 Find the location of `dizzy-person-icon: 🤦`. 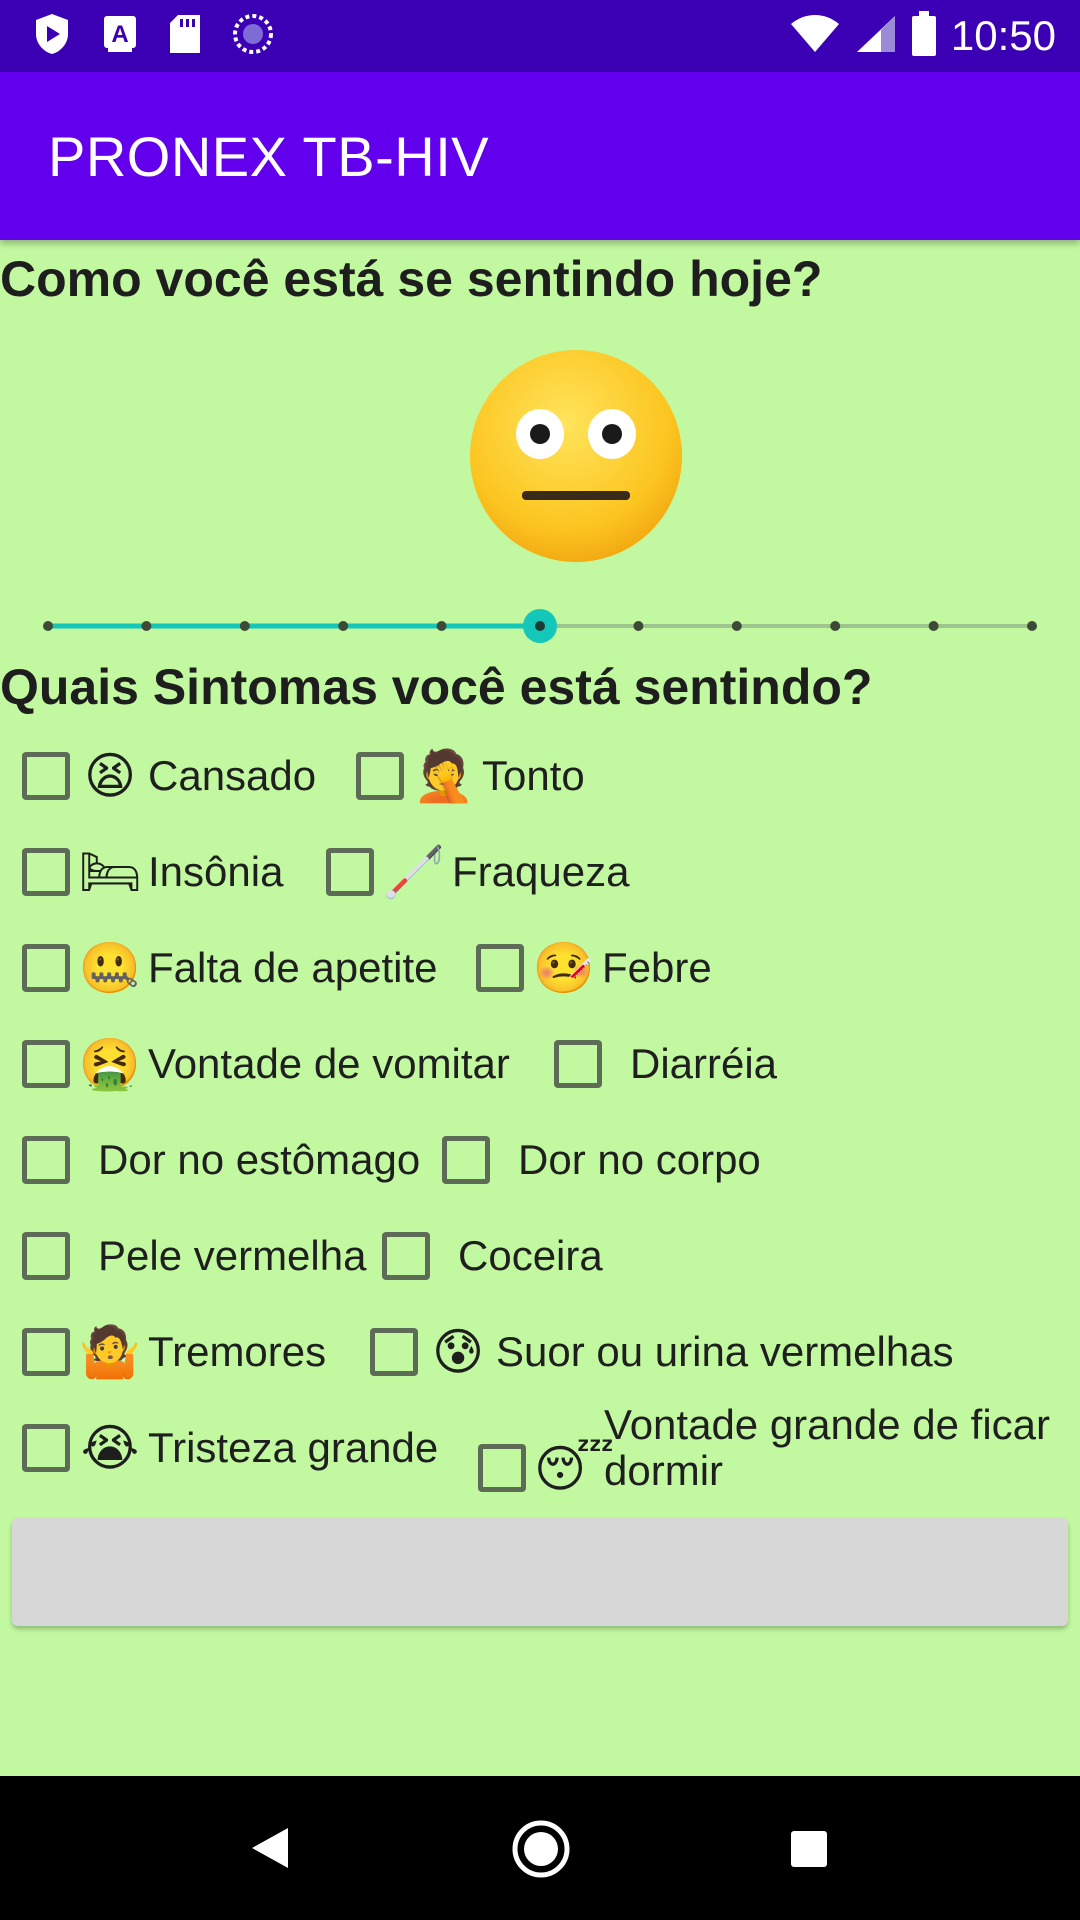

dizzy-person-icon: 🤦 is located at coordinates (444, 776).